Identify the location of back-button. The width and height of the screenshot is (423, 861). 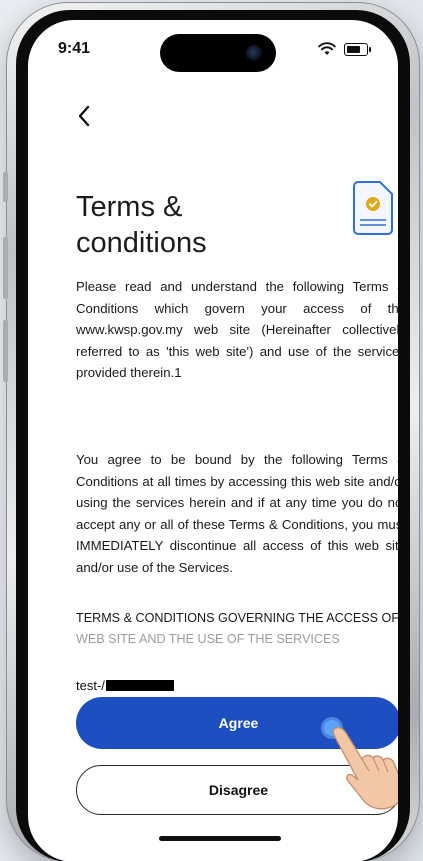
(84, 116).